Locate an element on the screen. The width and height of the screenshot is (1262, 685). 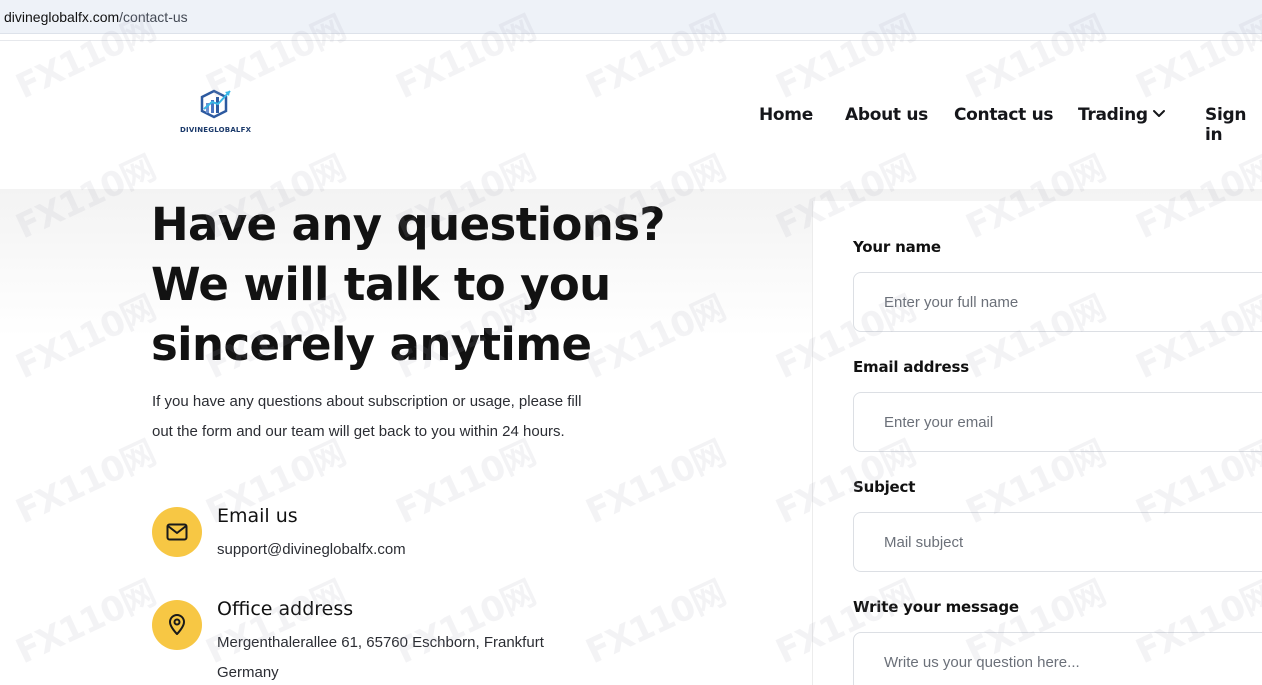
mail-icon-badge is located at coordinates (177, 532).